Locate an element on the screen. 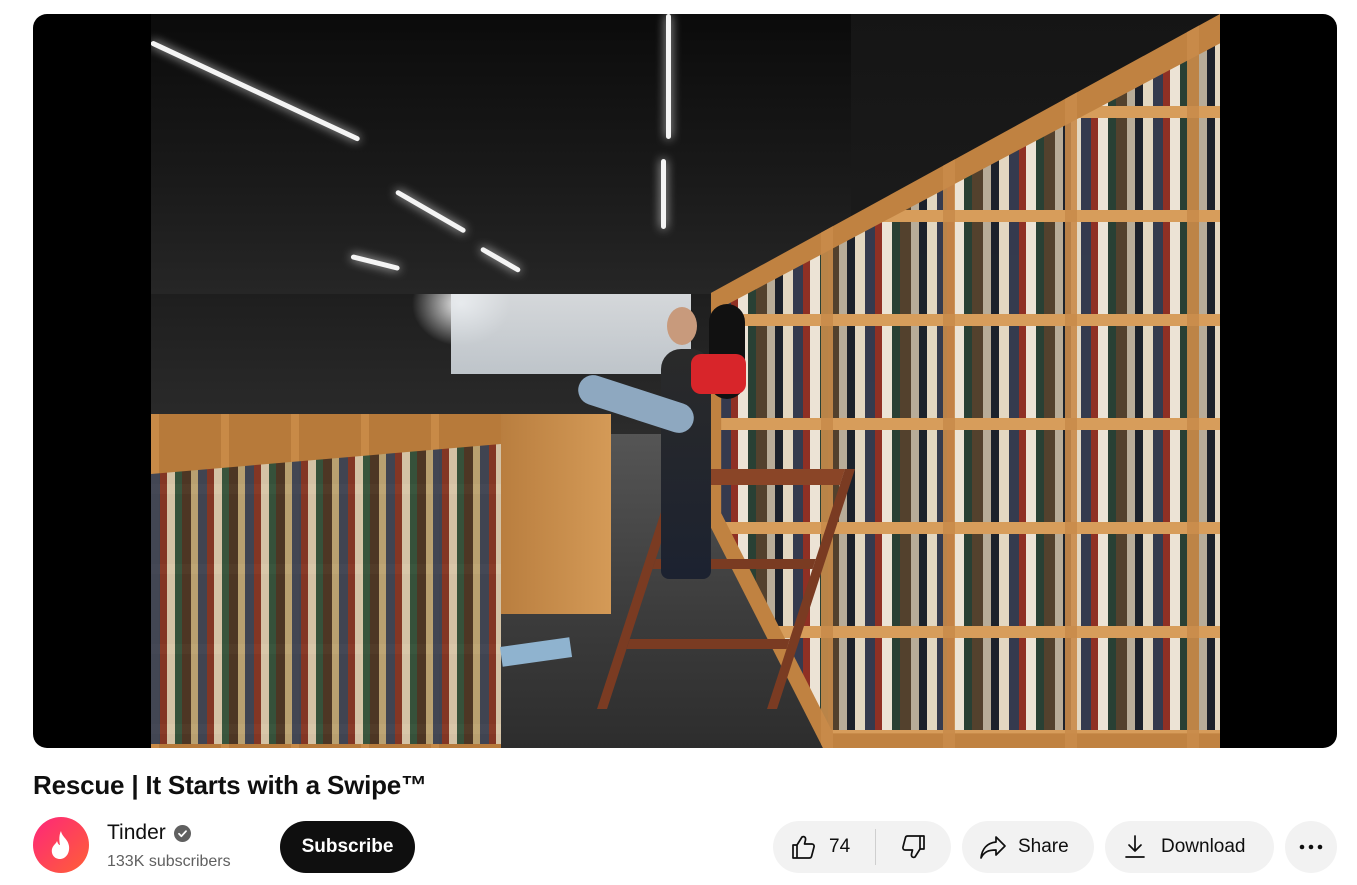  download-icon is located at coordinates (1135, 847).